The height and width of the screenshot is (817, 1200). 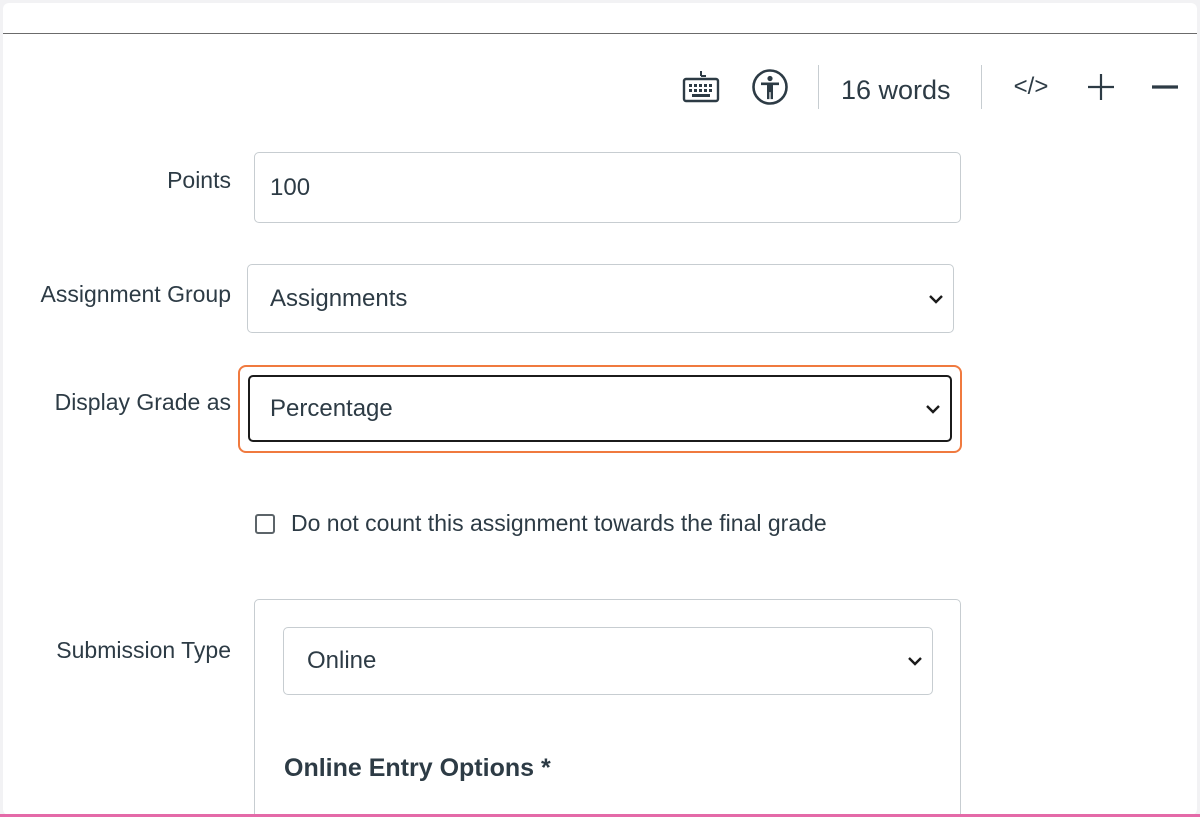 I want to click on assignment-group-selected: Assignments, so click(x=339, y=298).